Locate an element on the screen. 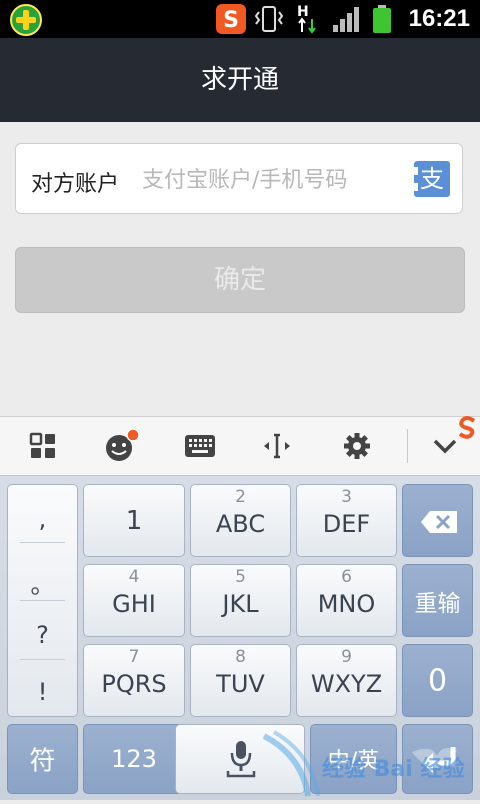  key-6-mno: 6 MNO is located at coordinates (346, 600).